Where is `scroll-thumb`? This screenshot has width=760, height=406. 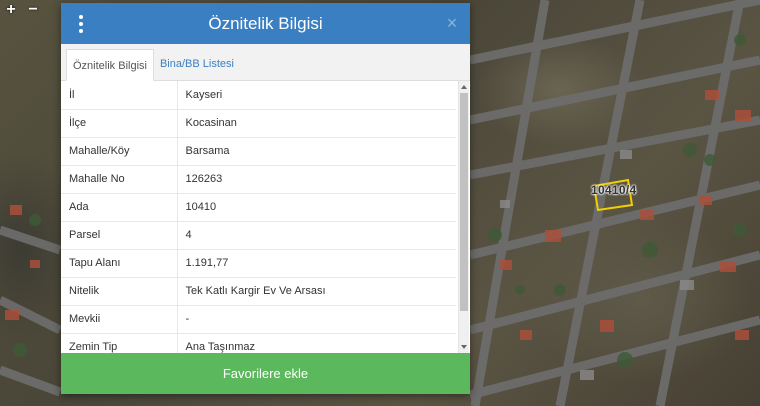
scroll-thumb is located at coordinates (464, 202).